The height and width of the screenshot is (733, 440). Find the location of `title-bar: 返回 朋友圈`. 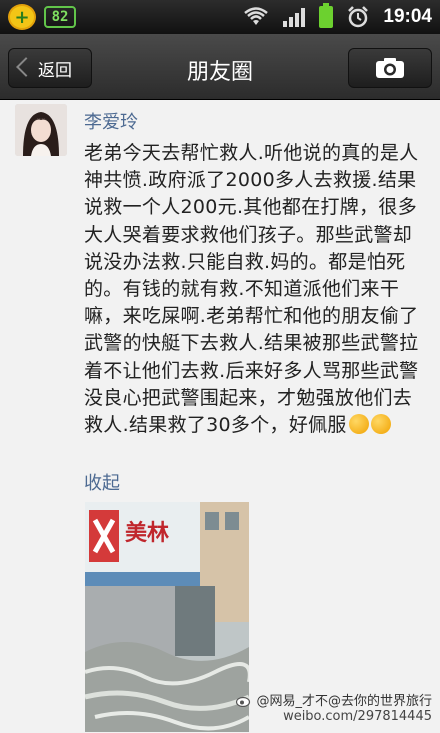

title-bar: 返回 朋友圈 is located at coordinates (220, 67).